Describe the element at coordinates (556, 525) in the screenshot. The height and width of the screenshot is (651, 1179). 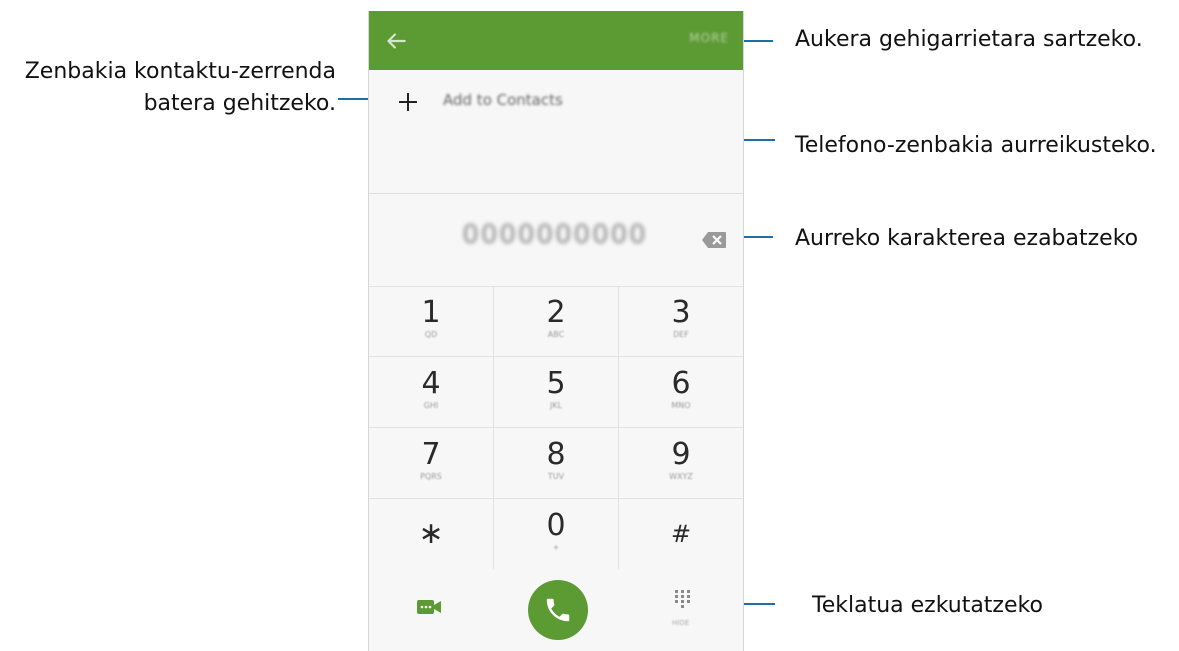
I see `key-digit: 0` at that location.